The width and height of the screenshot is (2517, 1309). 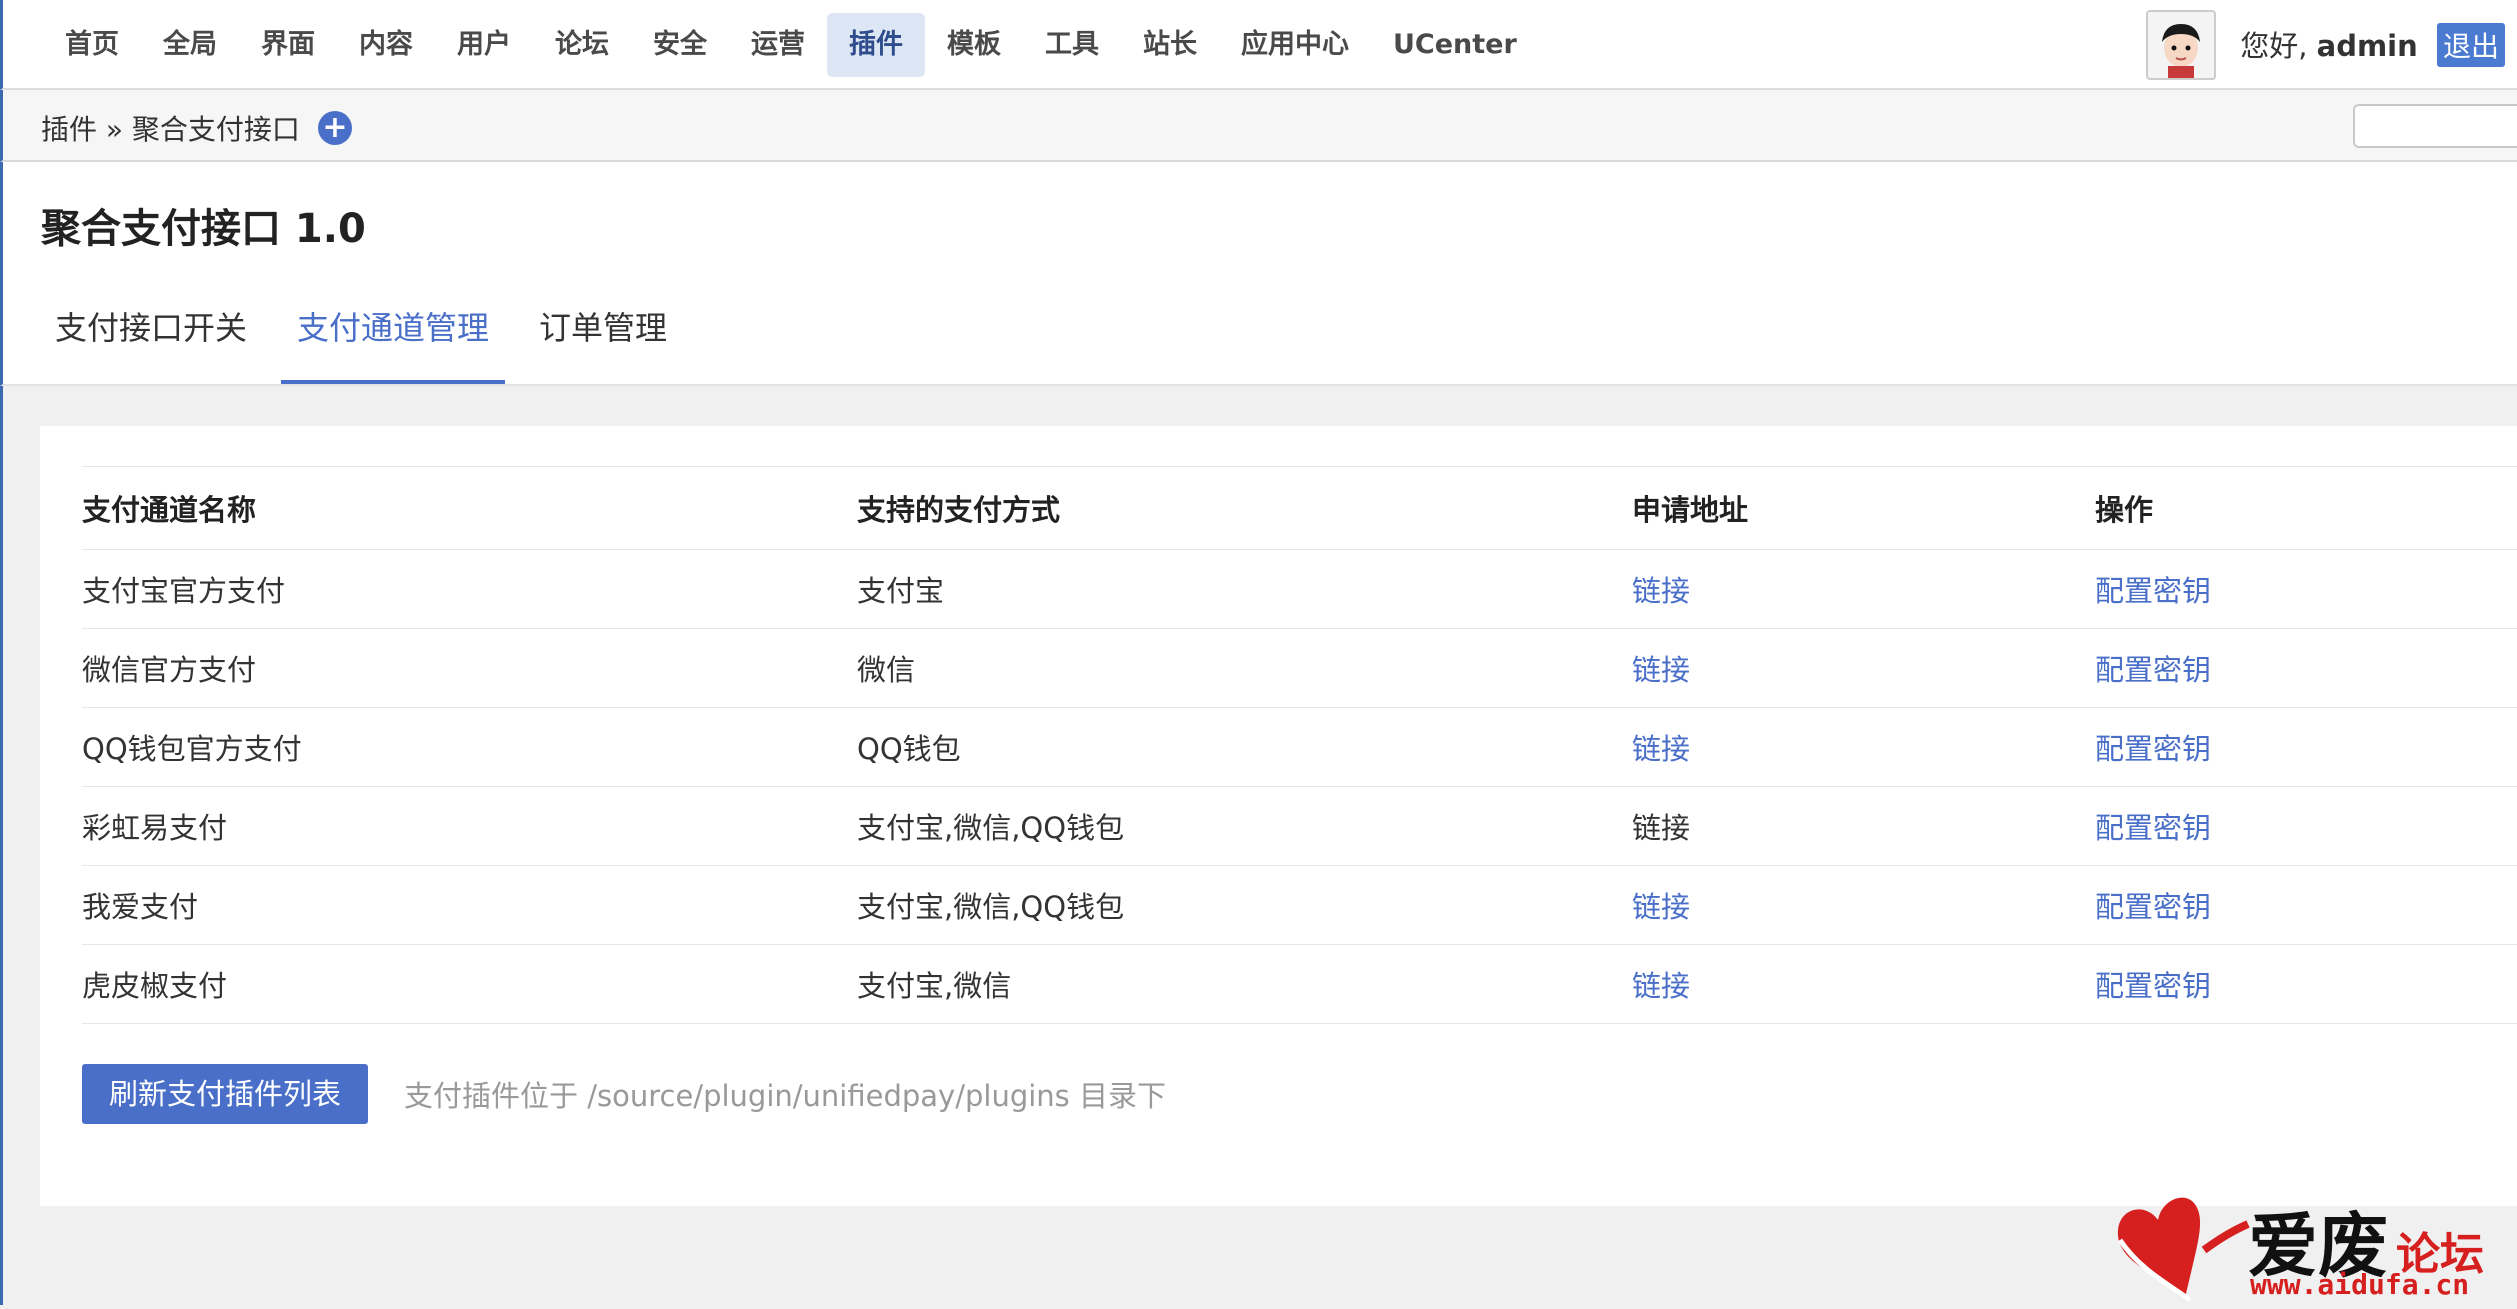 What do you see at coordinates (2183, 1250) in the screenshot?
I see `heart-logo-icon` at bounding box center [2183, 1250].